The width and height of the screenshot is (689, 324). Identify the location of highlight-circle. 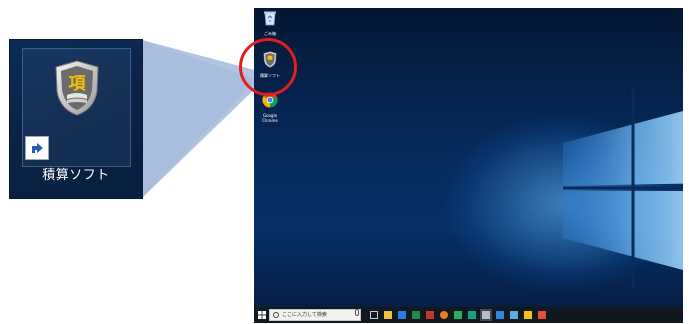
(268, 67).